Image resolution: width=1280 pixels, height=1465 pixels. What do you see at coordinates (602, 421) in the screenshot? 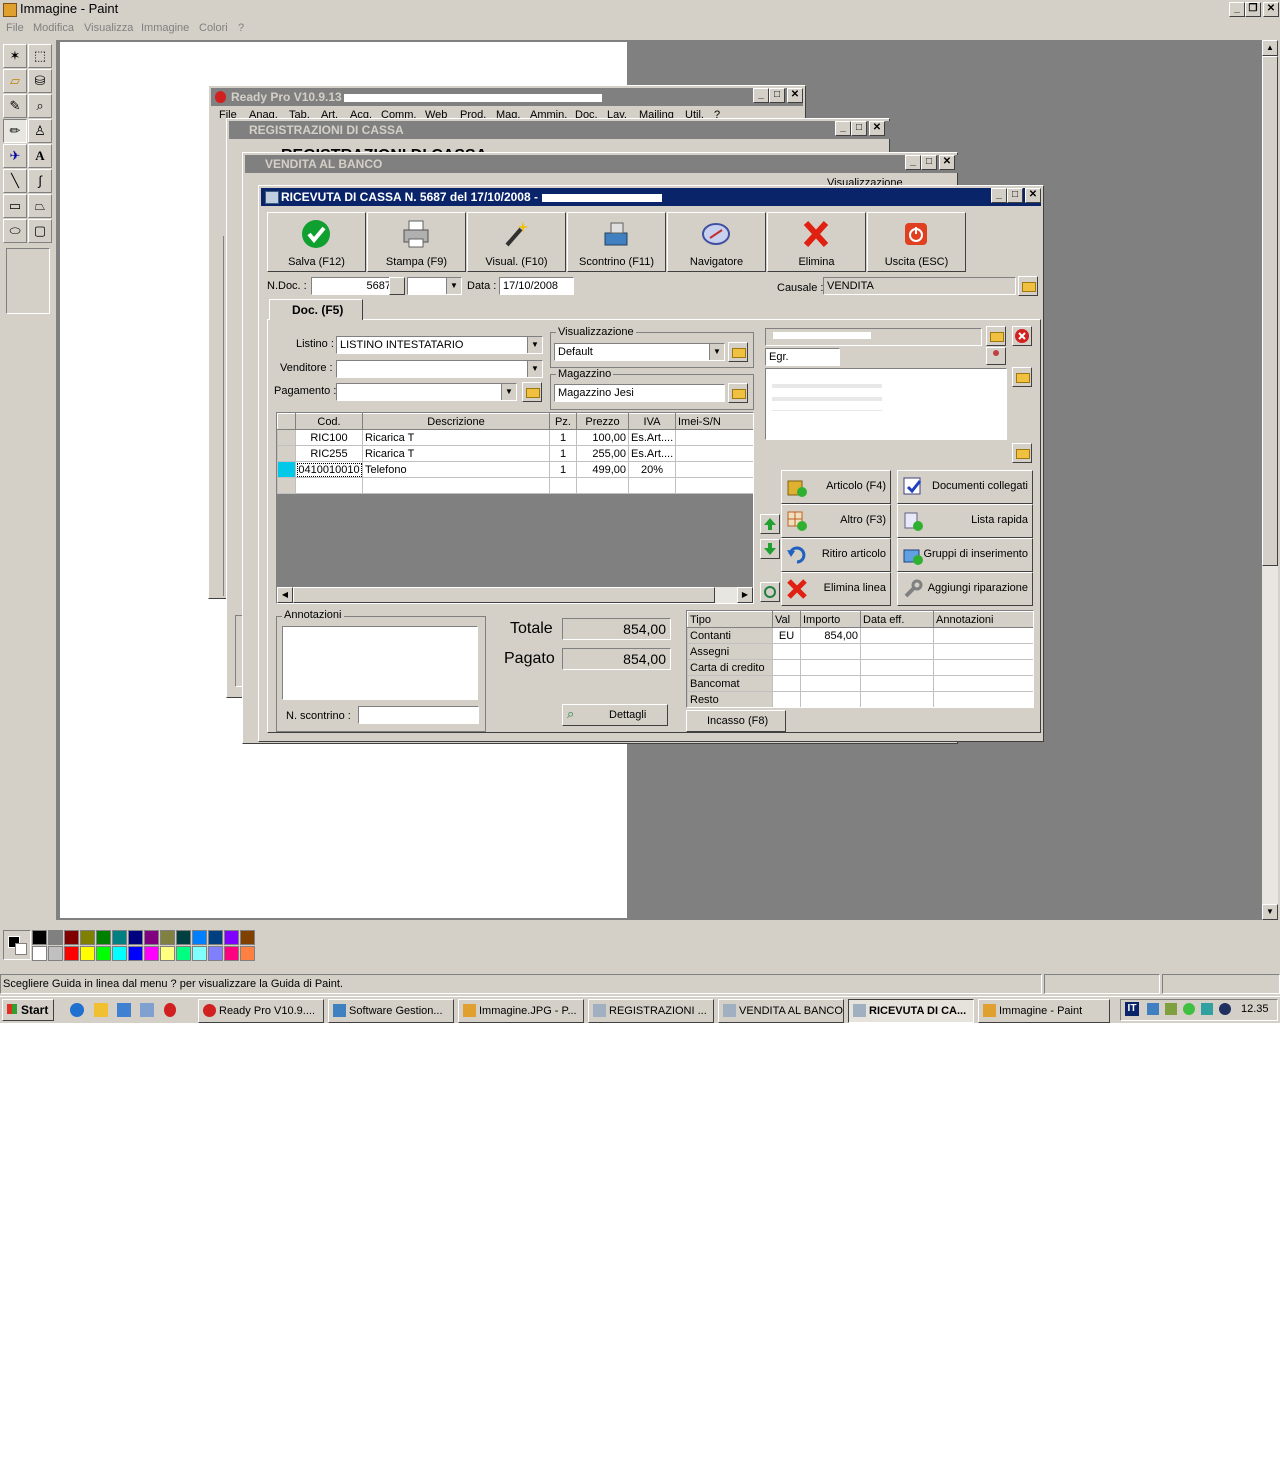
I see `col-prezzo: Prezzo` at bounding box center [602, 421].